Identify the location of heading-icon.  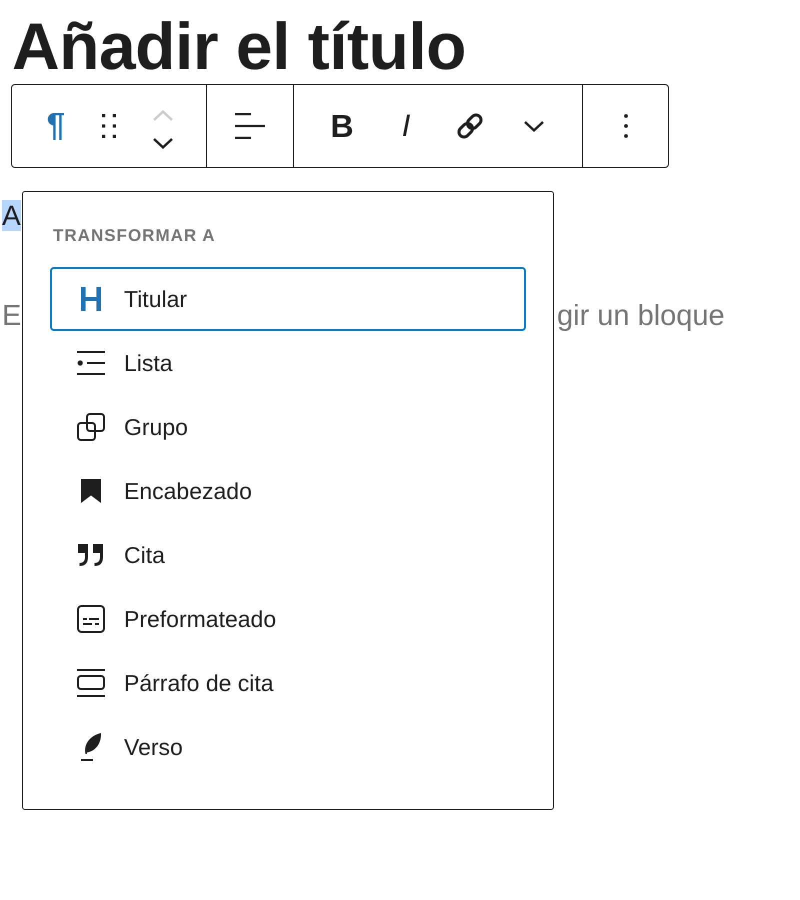
(91, 299).